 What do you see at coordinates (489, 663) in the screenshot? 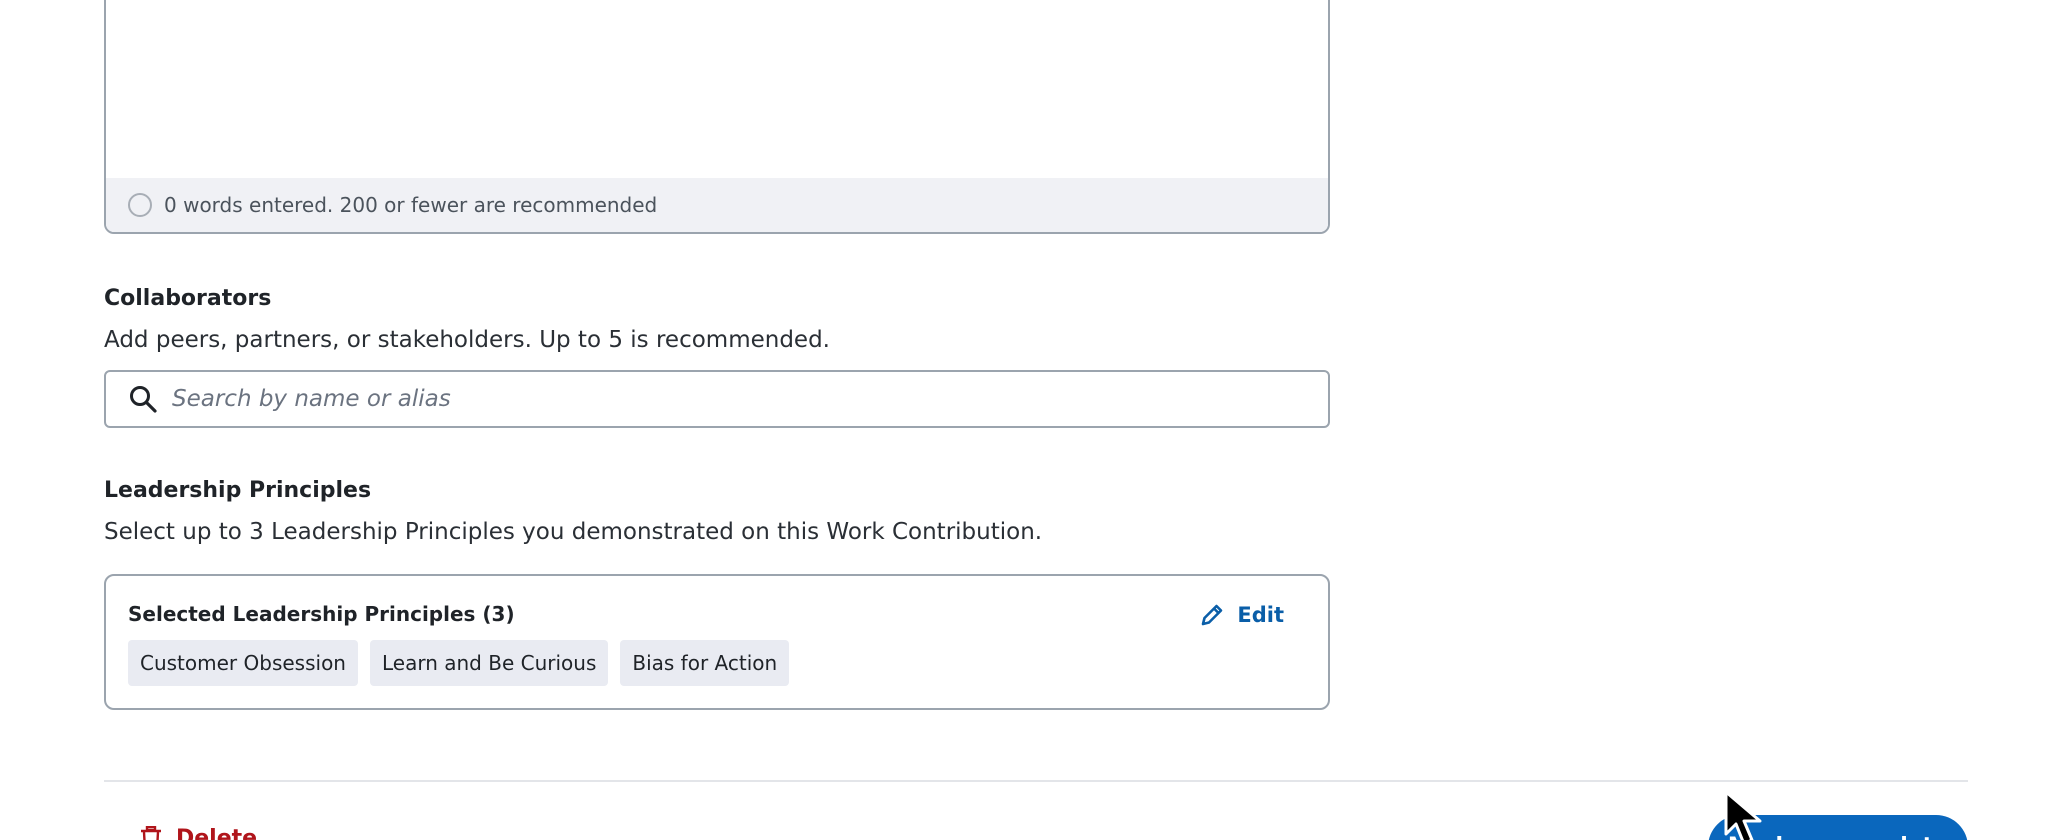
I see `principle-tag: Learn and Be Curious` at bounding box center [489, 663].